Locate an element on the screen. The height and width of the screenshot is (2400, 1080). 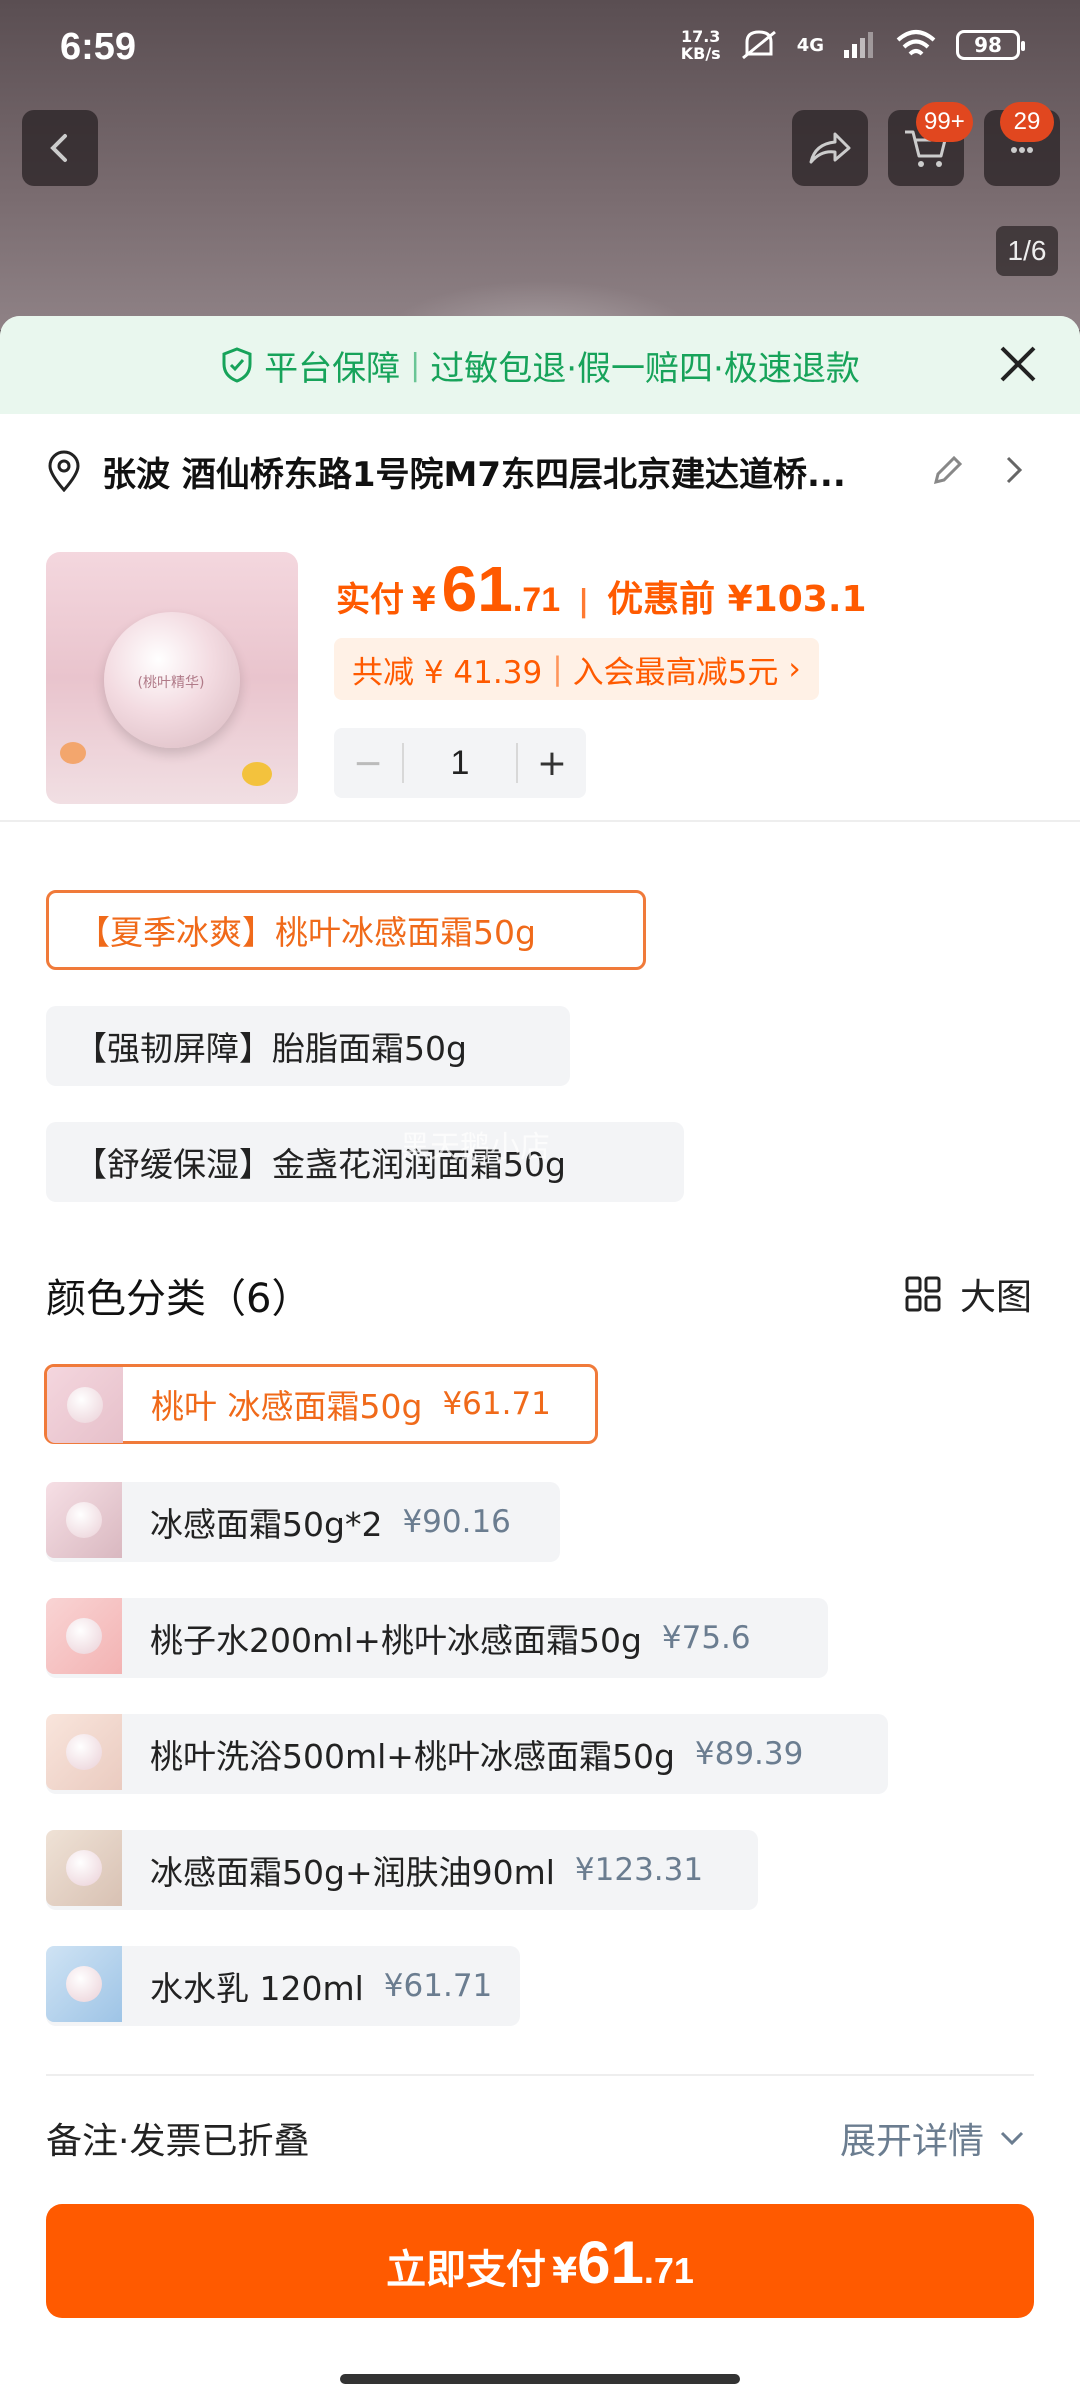
edit-icon is located at coordinates (948, 470).